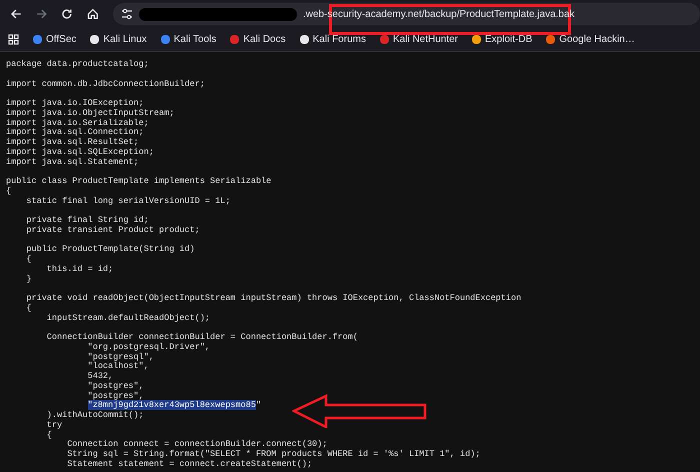  What do you see at coordinates (197, 444) in the screenshot?
I see `code-line: Connection connect = connectionBuilder.connect(30);` at bounding box center [197, 444].